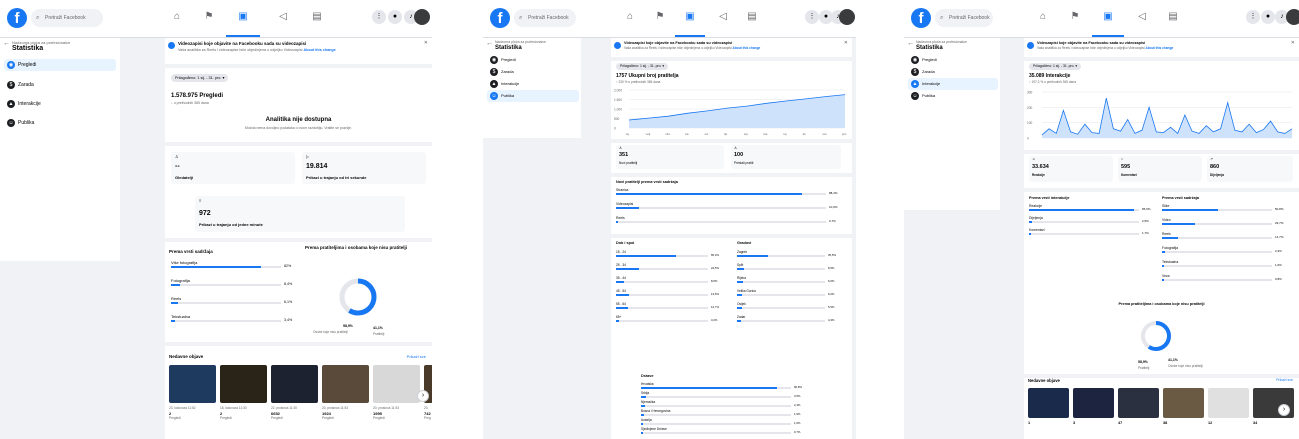 Image resolution: width=1299 pixels, height=439 pixels. What do you see at coordinates (647, 76) in the screenshot?
I see `followers-metric: 1757 Ukupni broj pratitelja` at bounding box center [647, 76].